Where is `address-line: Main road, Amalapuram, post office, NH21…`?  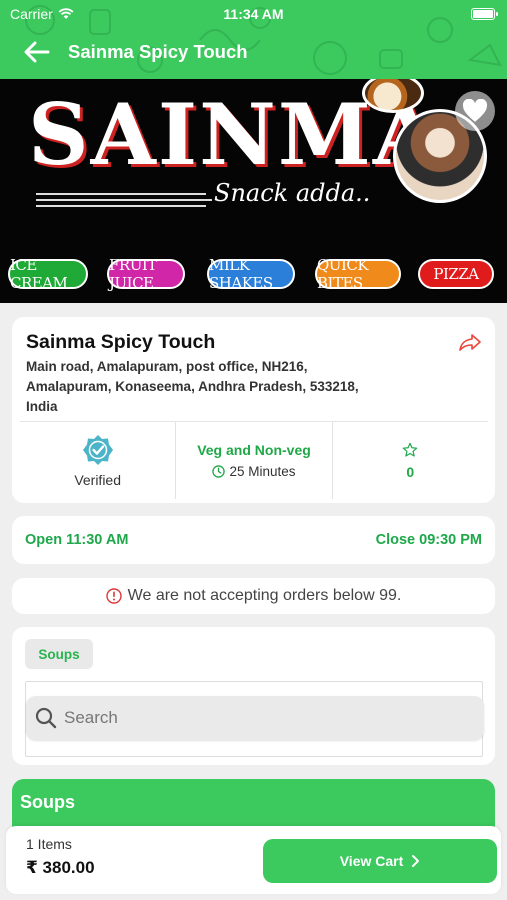
address-line: Main road, Amalapuram, post office, NH21… is located at coordinates (167, 366).